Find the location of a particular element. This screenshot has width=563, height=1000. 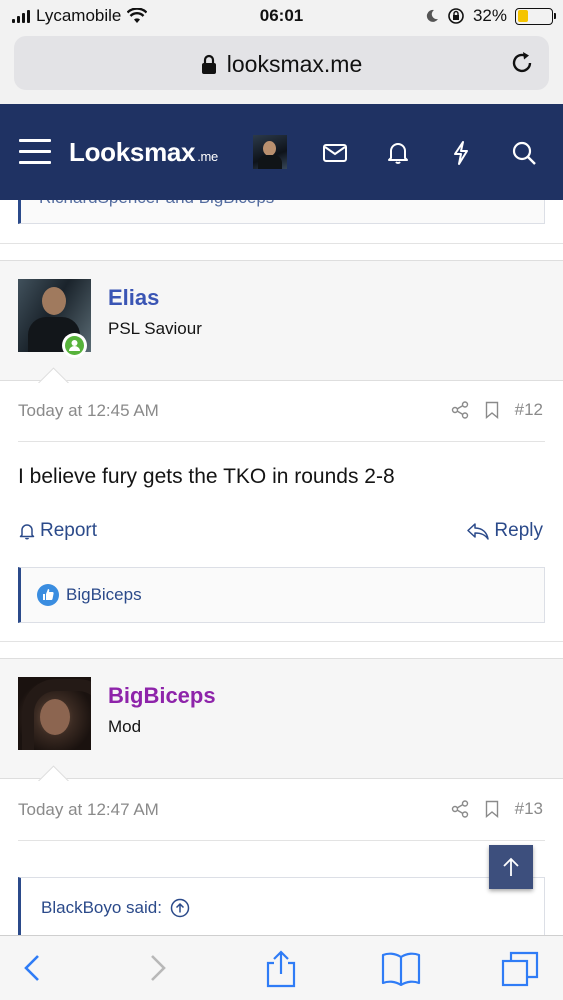

previous-reactions-bar: RichardSpencer and BigBiceps is located at coordinates (281, 212).